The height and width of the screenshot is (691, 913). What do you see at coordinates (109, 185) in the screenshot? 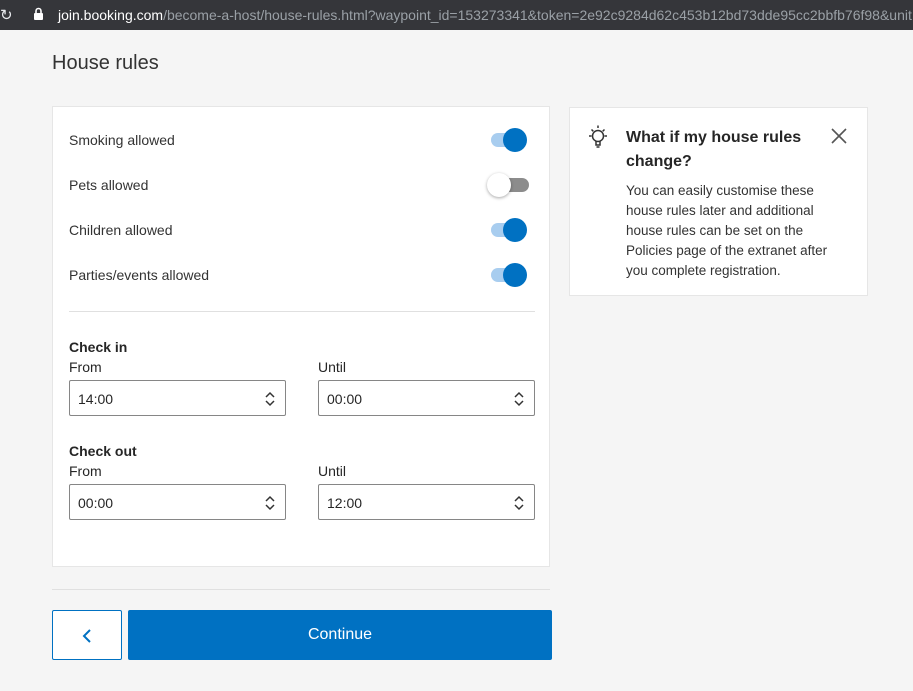
I see `rule-label-pets: Pets allowed` at bounding box center [109, 185].